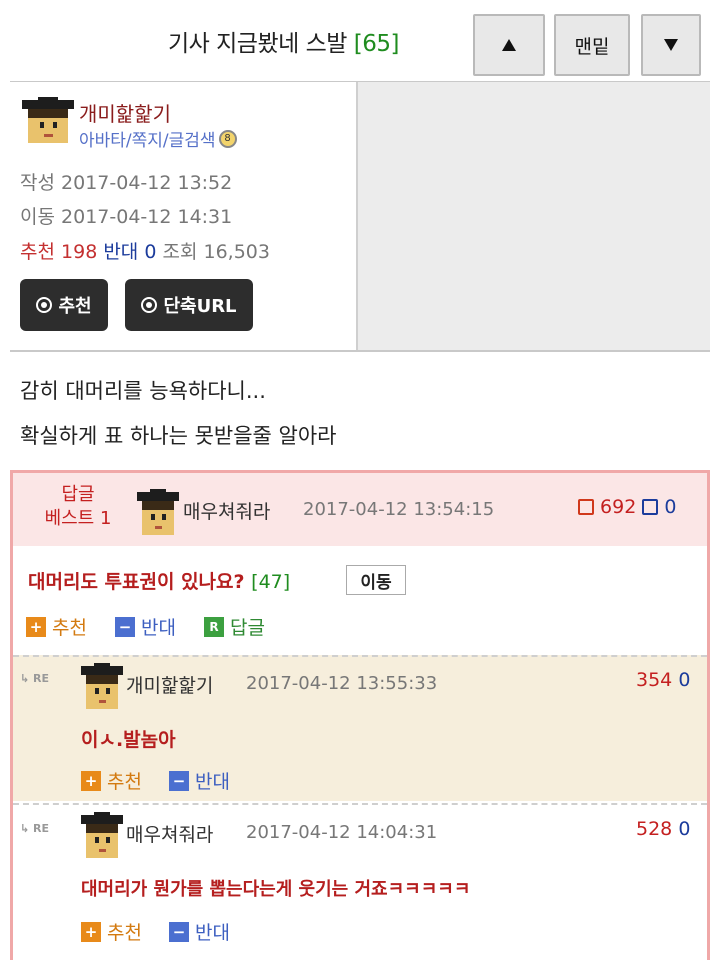  What do you see at coordinates (654, 829) in the screenshot?
I see `sub-reply-up-count: 528` at bounding box center [654, 829].